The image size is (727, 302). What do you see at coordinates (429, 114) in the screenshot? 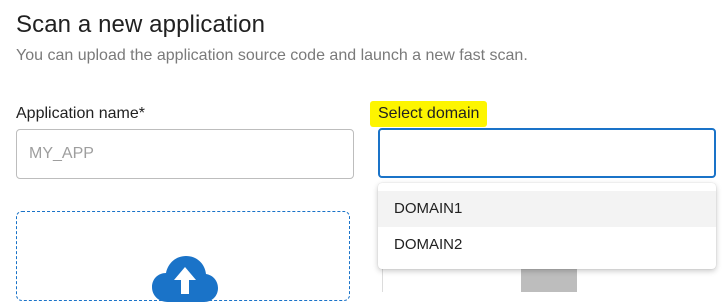
I see `select-domain-label: Select domain` at bounding box center [429, 114].